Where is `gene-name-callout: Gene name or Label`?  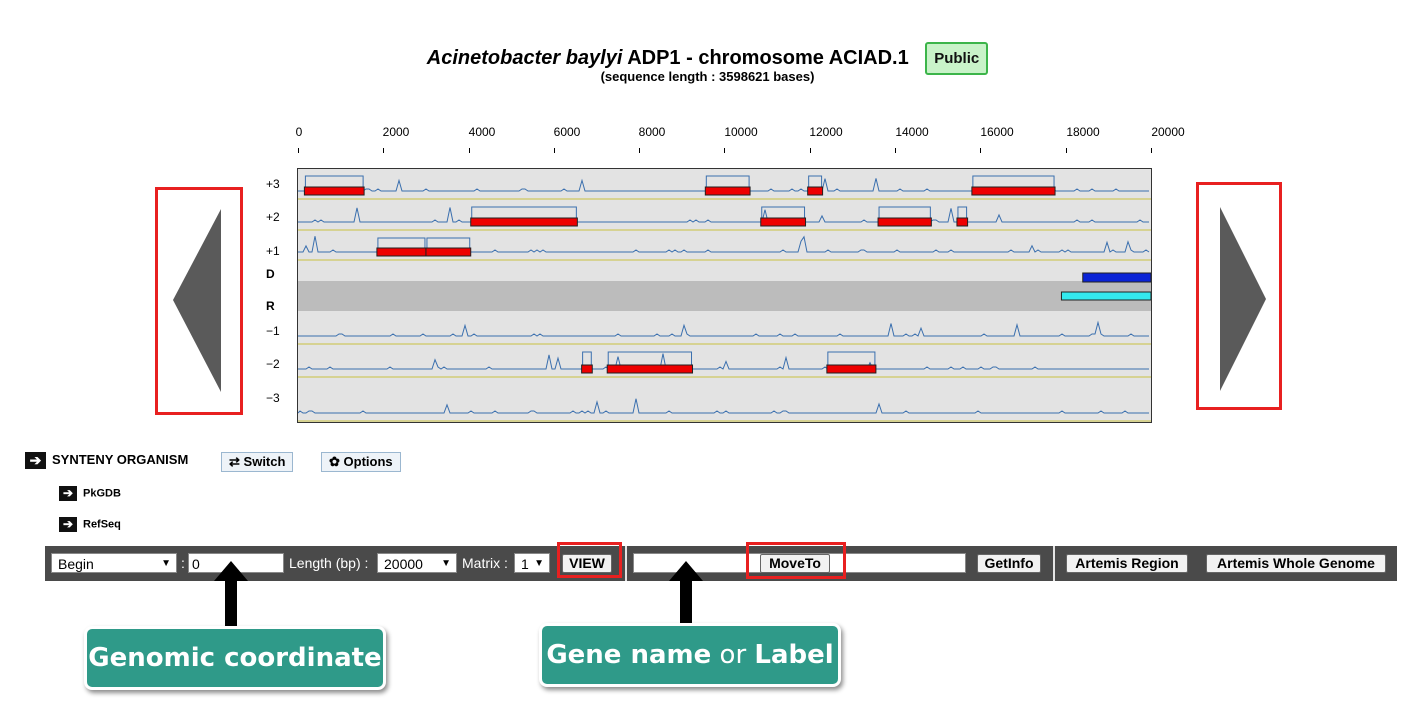 gene-name-callout: Gene name or Label is located at coordinates (690, 655).